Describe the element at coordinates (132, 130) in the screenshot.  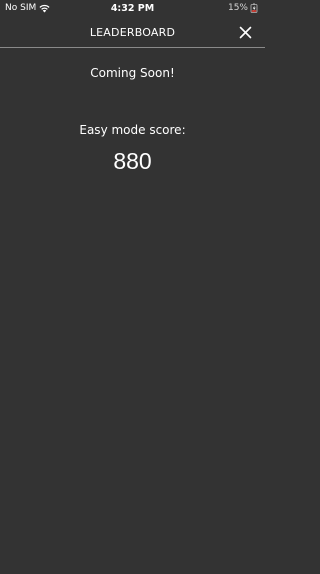
I see `score-label: Easy mode score:` at that location.